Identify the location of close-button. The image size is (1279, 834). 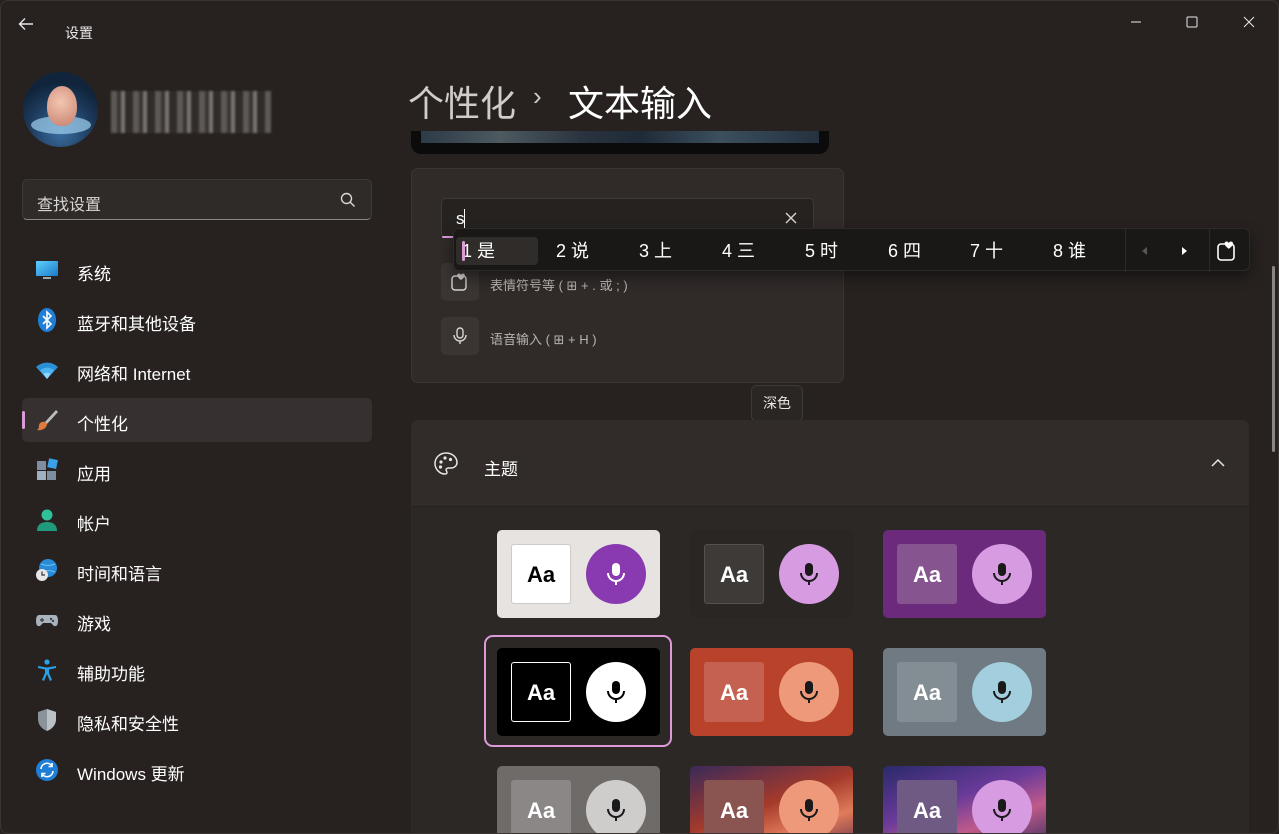
(1249, 22).